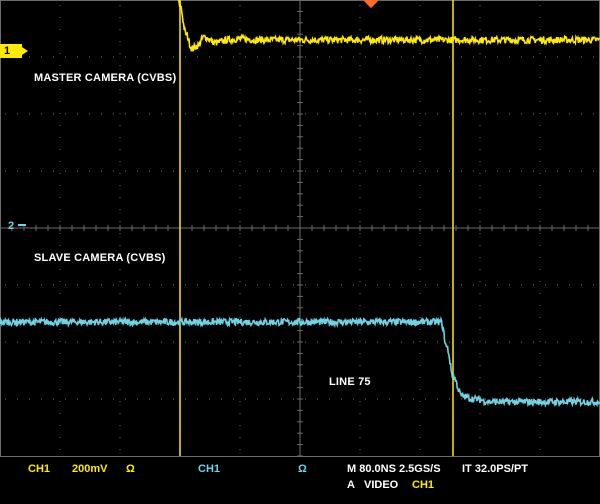 This screenshot has height=504, width=600. I want to click on channel-1-arrow-icon, so click(25, 51).